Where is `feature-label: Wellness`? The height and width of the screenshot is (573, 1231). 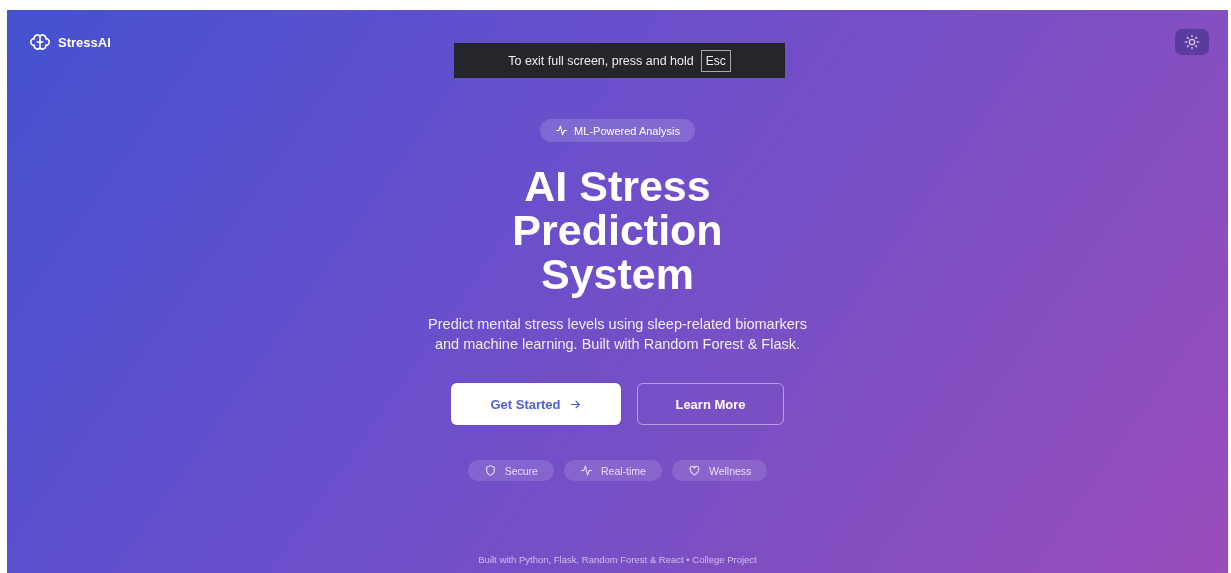 feature-label: Wellness is located at coordinates (730, 470).